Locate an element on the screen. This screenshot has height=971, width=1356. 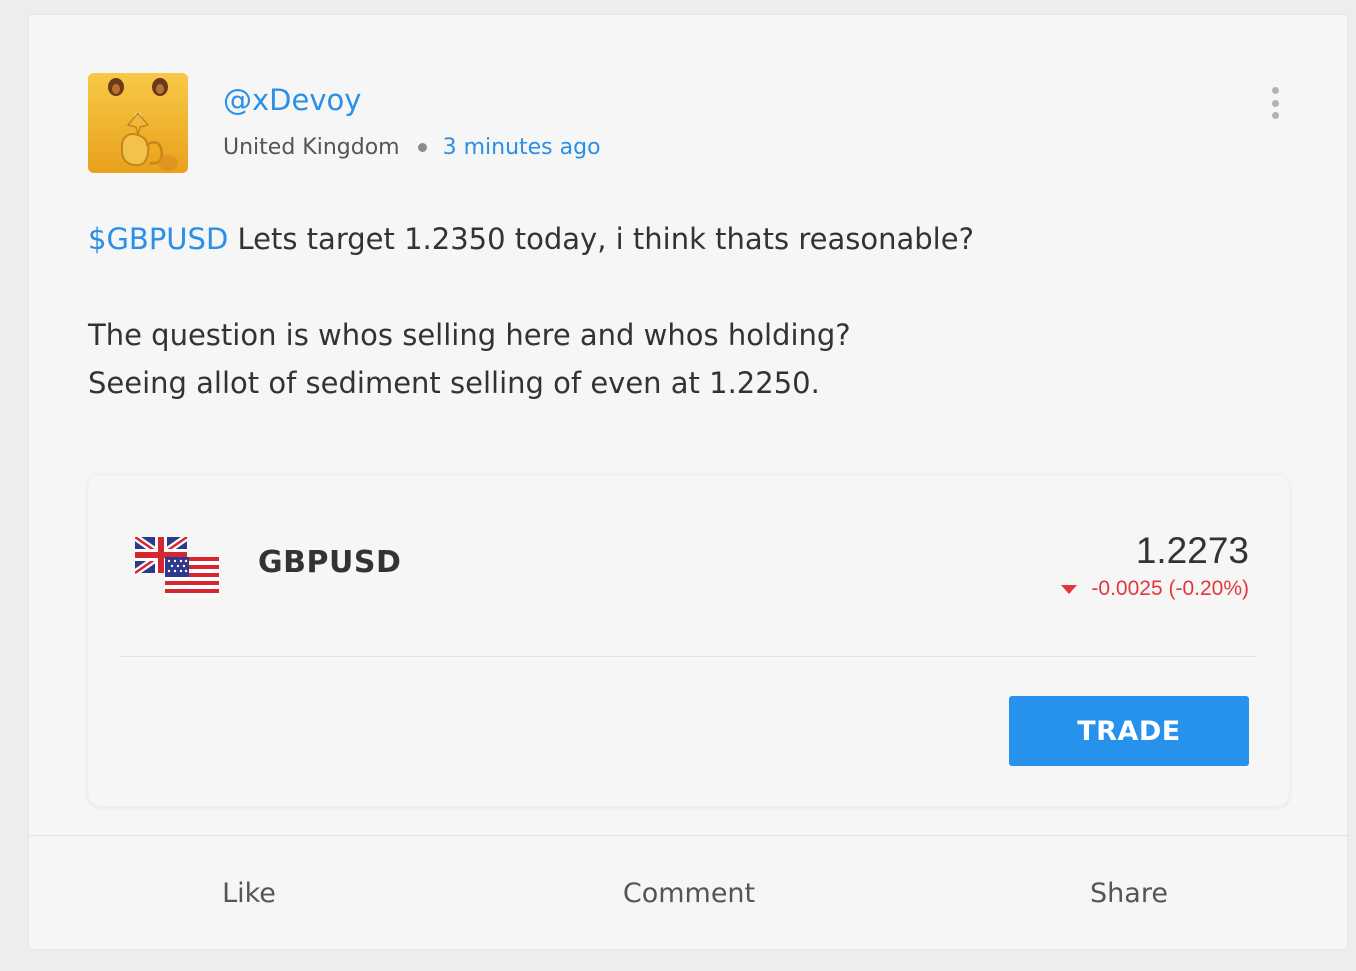
uk-us-flags-icon is located at coordinates (177, 567).